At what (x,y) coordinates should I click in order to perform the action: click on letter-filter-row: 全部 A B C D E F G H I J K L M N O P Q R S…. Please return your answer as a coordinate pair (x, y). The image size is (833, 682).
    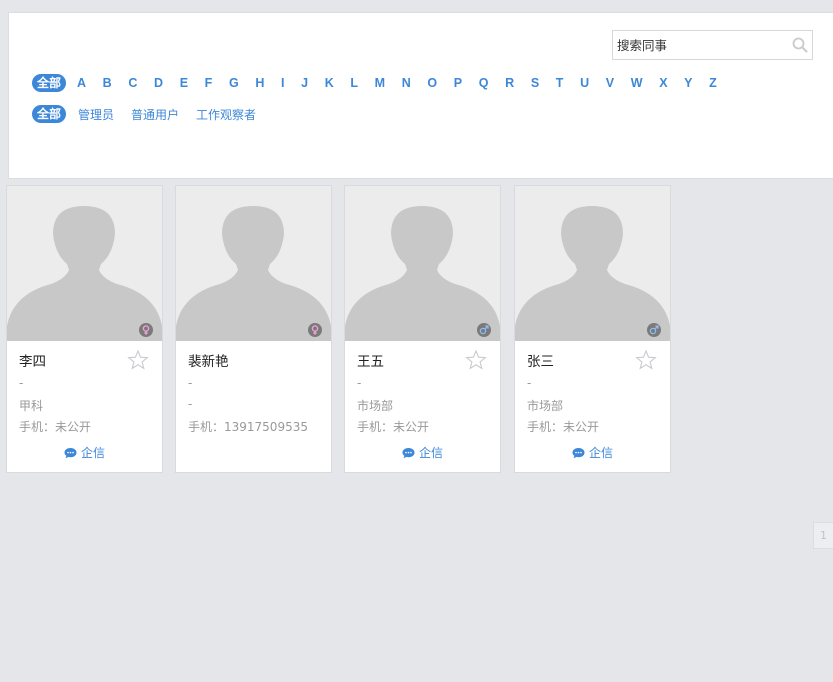
    Looking at the image, I should click on (377, 83).